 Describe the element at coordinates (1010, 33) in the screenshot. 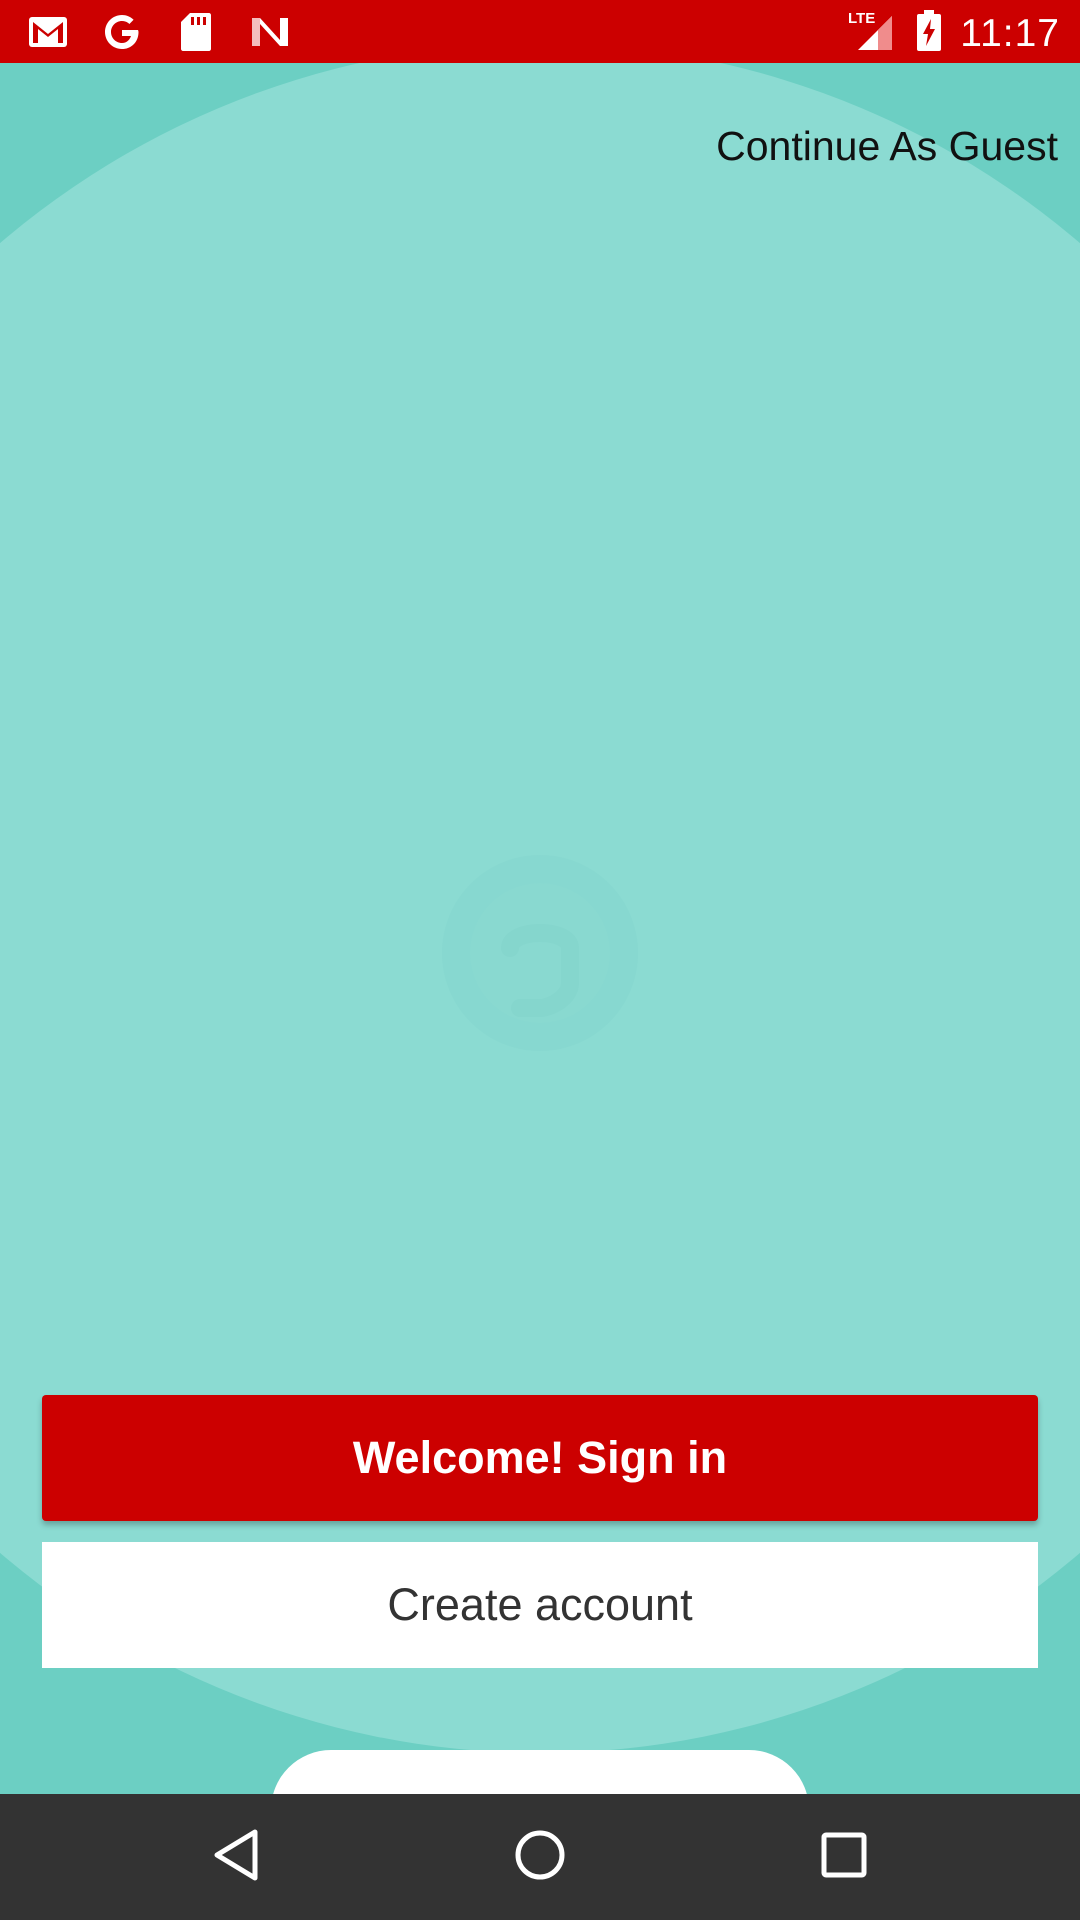

I see `clock: 11:17` at that location.